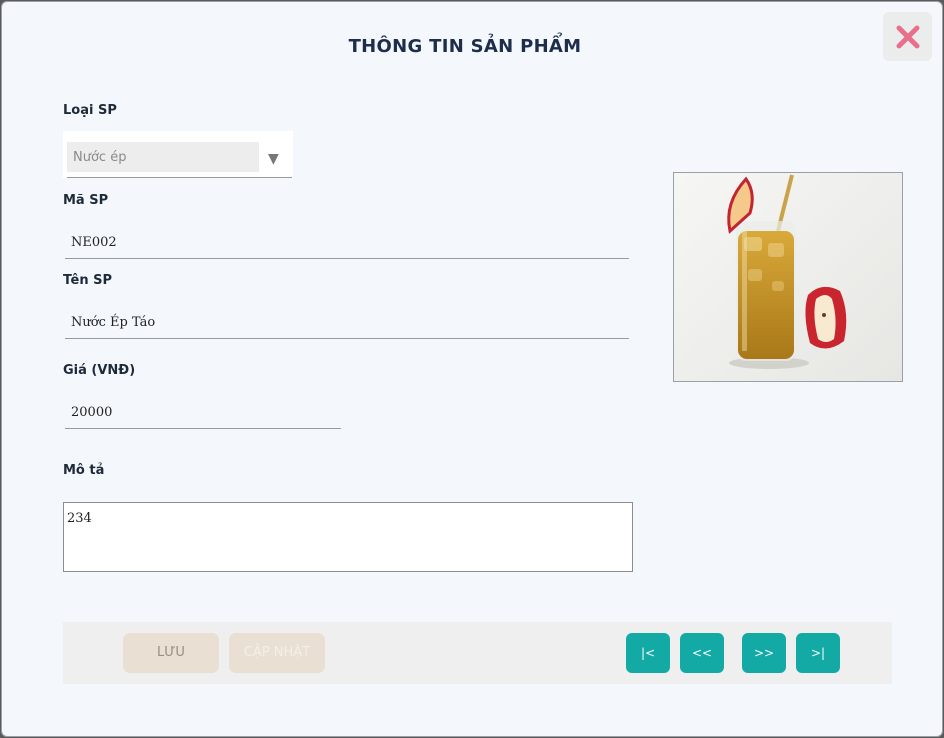 The height and width of the screenshot is (738, 944). I want to click on next-record-button: >>, so click(764, 653).